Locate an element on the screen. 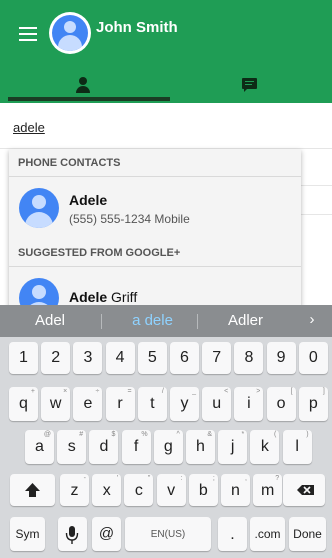 The image size is (332, 558). dotcom-key-label: .com is located at coordinates (267, 534).